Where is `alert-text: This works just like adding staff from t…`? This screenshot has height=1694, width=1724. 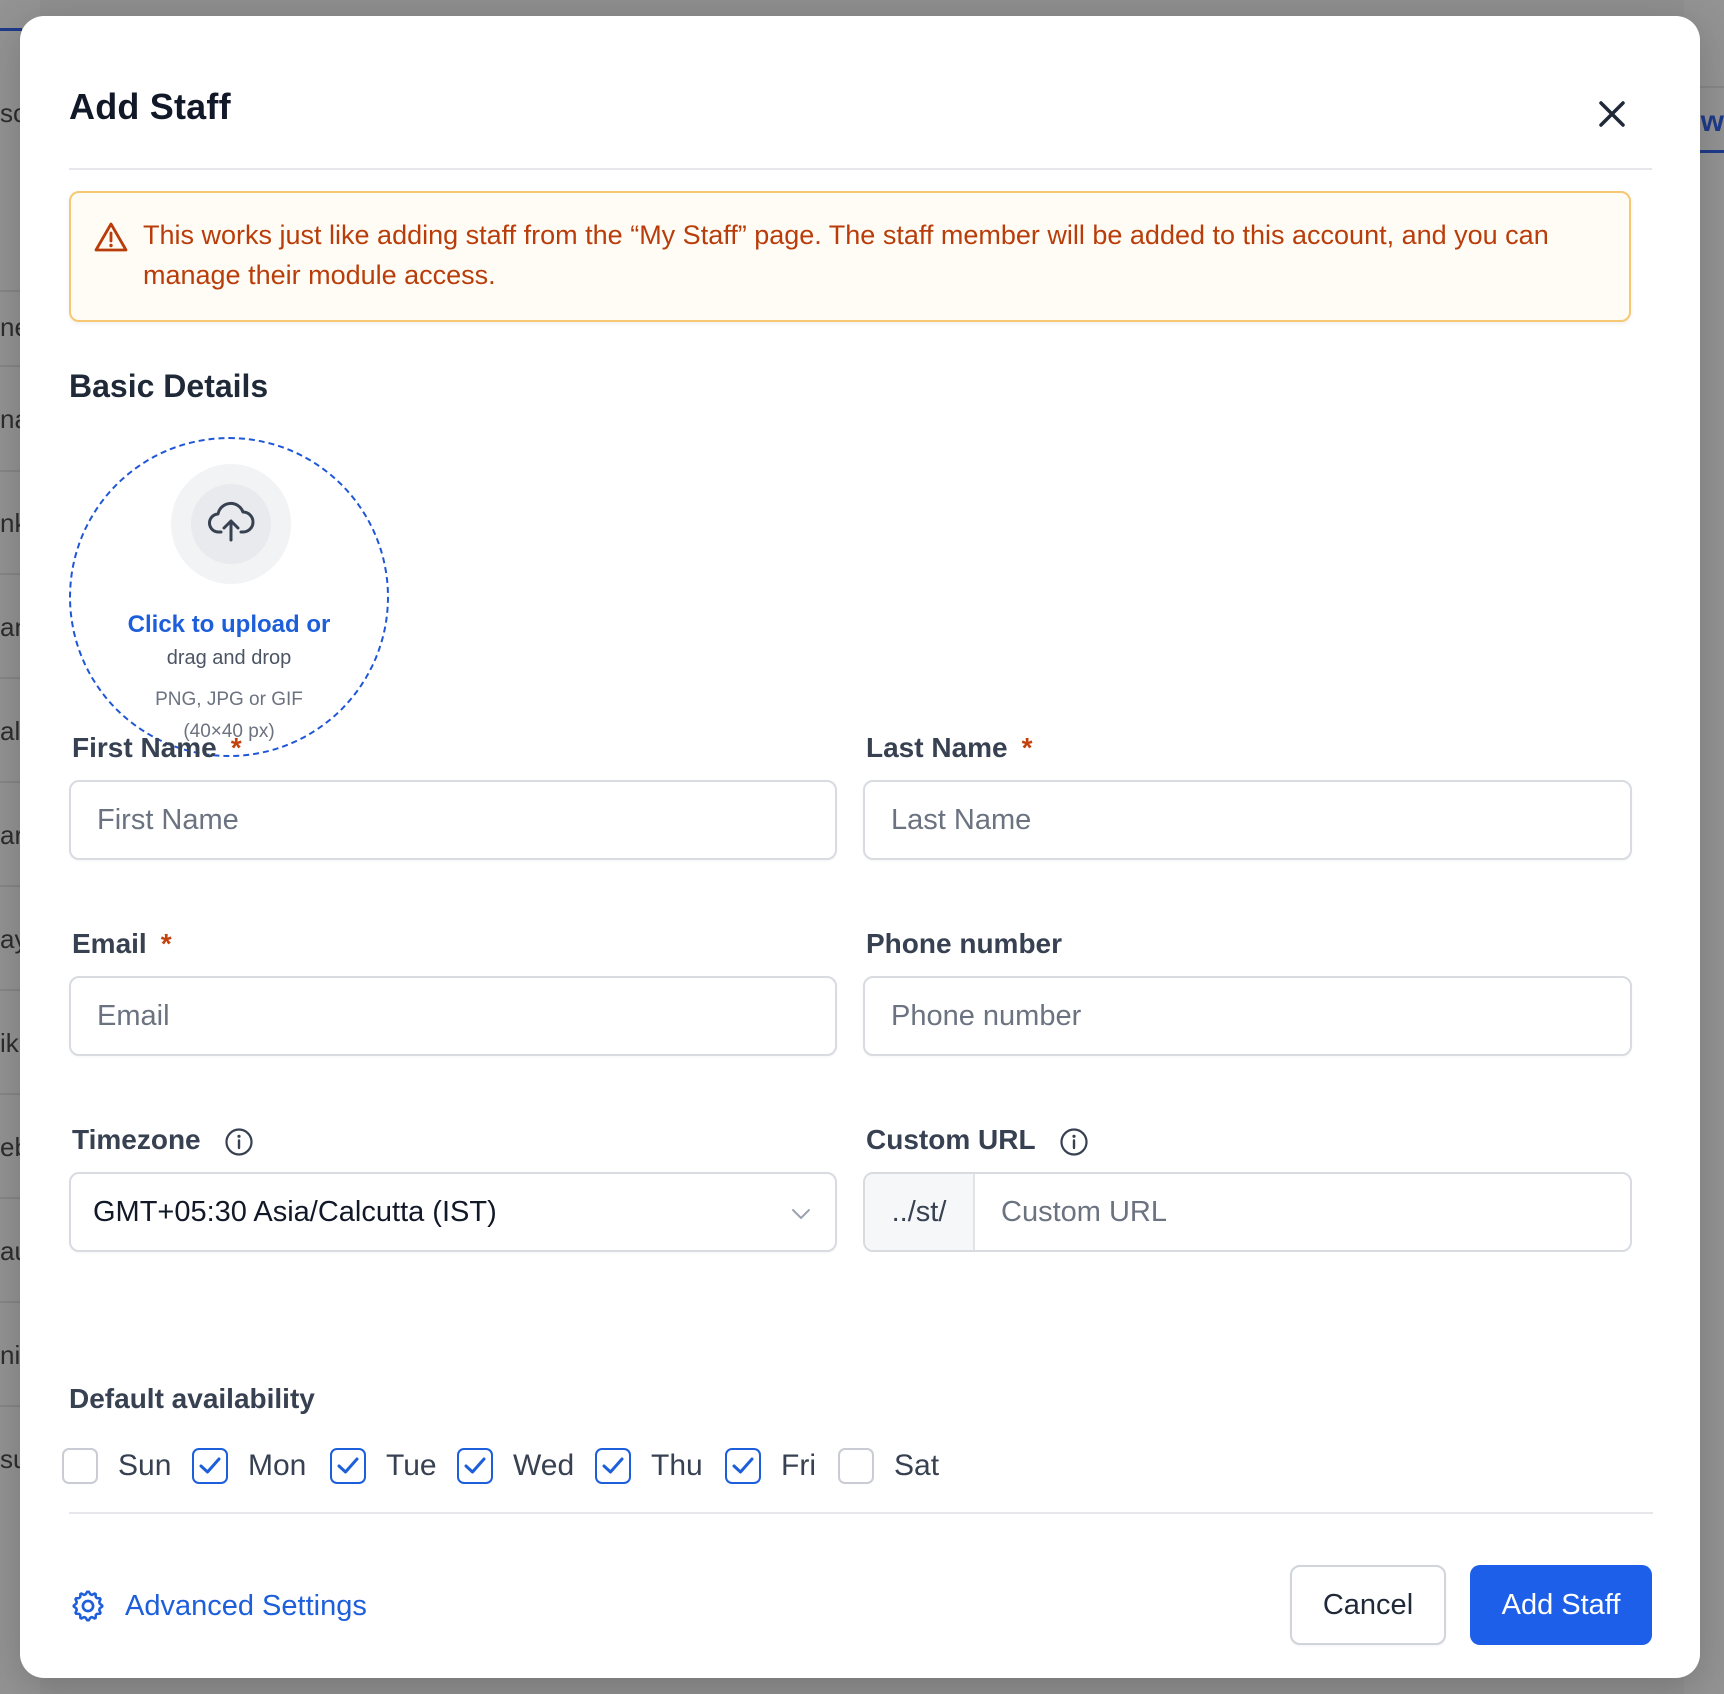
alert-text: This works just like adding staff from t… is located at coordinates (846, 255).